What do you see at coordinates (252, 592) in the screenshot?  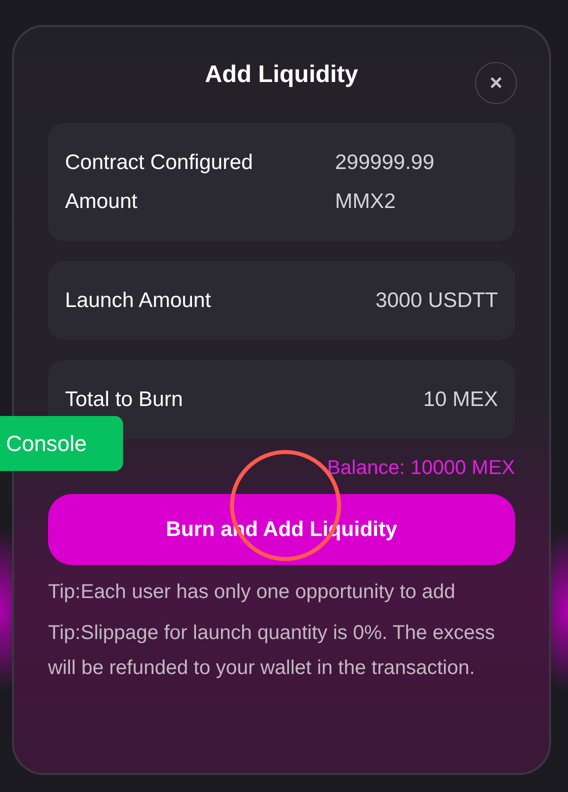 I see `tip-text: Tip:Each user has only one opportunity to add` at bounding box center [252, 592].